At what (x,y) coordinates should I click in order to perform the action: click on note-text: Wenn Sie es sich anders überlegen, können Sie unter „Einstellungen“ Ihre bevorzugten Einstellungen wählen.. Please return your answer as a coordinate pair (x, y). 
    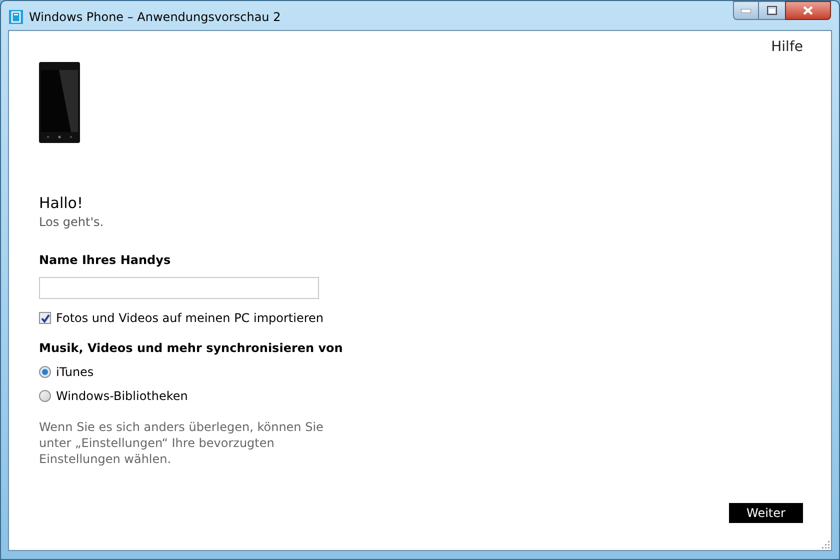
    Looking at the image, I should click on (181, 443).